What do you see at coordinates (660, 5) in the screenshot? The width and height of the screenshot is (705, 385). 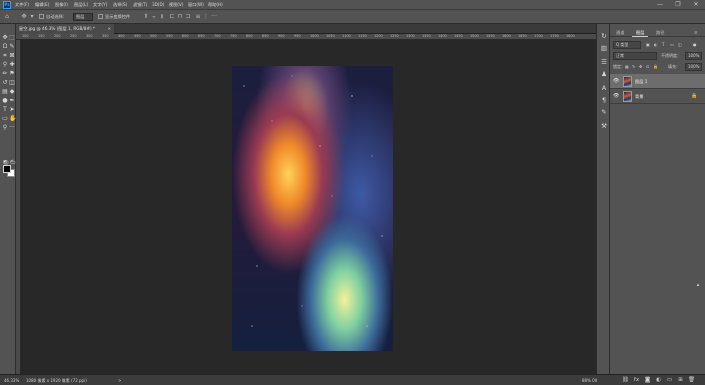 I see `minimize-button: —` at bounding box center [660, 5].